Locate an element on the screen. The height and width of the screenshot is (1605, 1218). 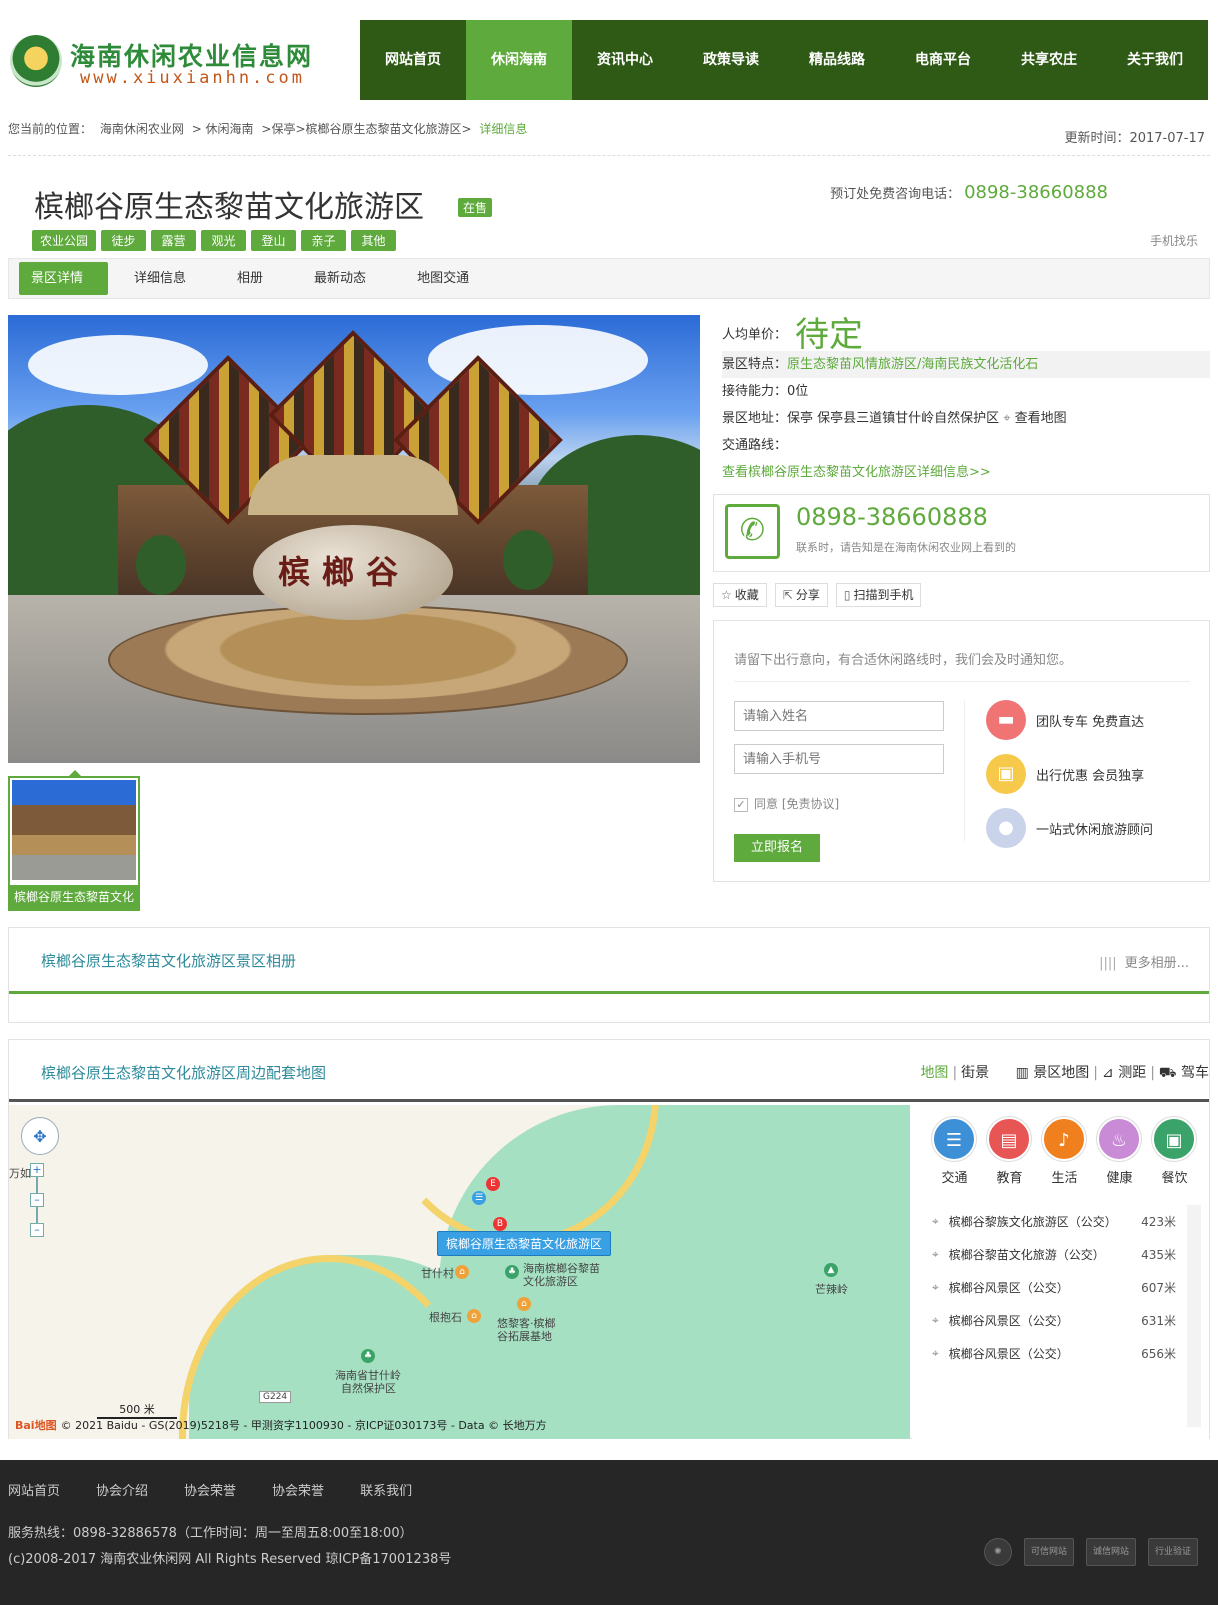
list-item: ⌖ 槟榔谷黎苗文化旅游（公交） 435米 is located at coordinates (1054, 1254).